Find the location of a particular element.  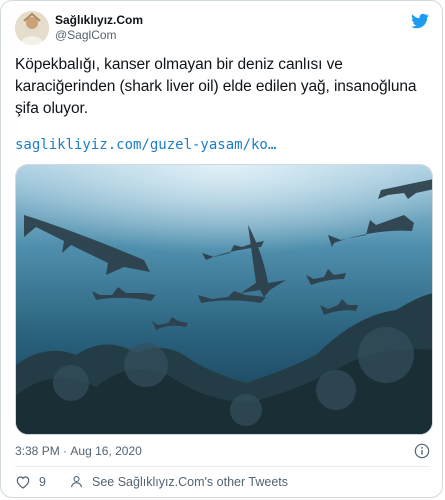

like-button: 9 is located at coordinates (30, 482).